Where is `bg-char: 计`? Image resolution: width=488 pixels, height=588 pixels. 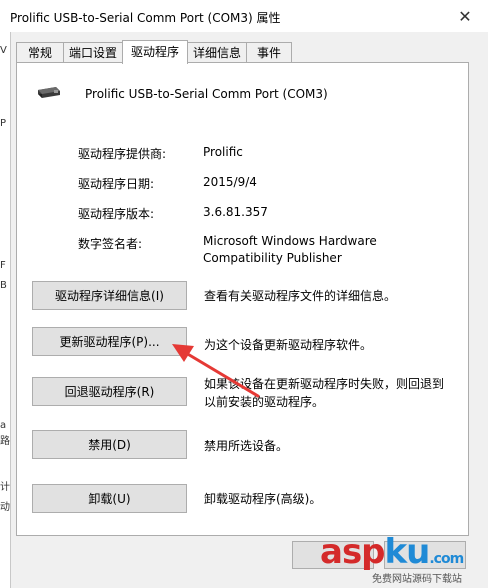 bg-char: 计 is located at coordinates (5, 487).